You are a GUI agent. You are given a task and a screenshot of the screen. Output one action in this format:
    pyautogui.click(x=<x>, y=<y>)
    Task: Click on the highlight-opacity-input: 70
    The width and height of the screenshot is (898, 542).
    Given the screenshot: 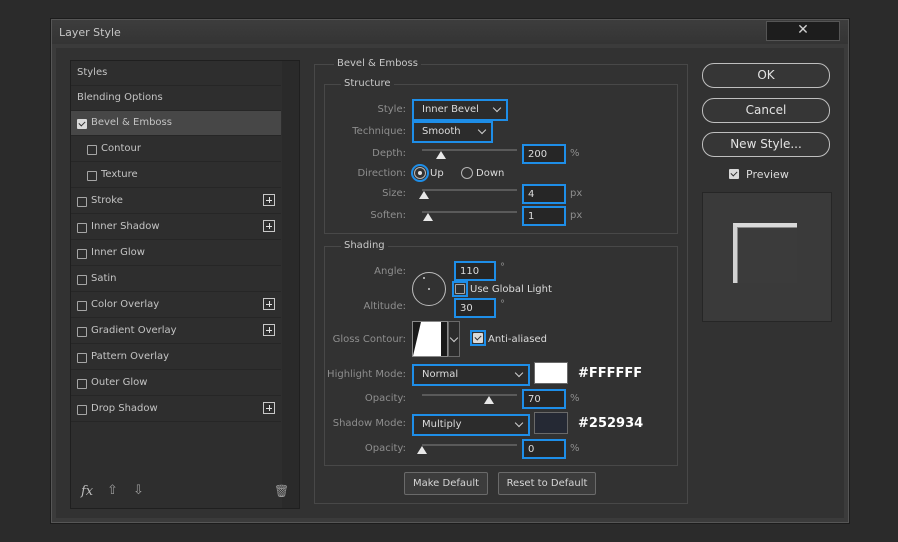 What is the action you would take?
    pyautogui.click(x=544, y=399)
    